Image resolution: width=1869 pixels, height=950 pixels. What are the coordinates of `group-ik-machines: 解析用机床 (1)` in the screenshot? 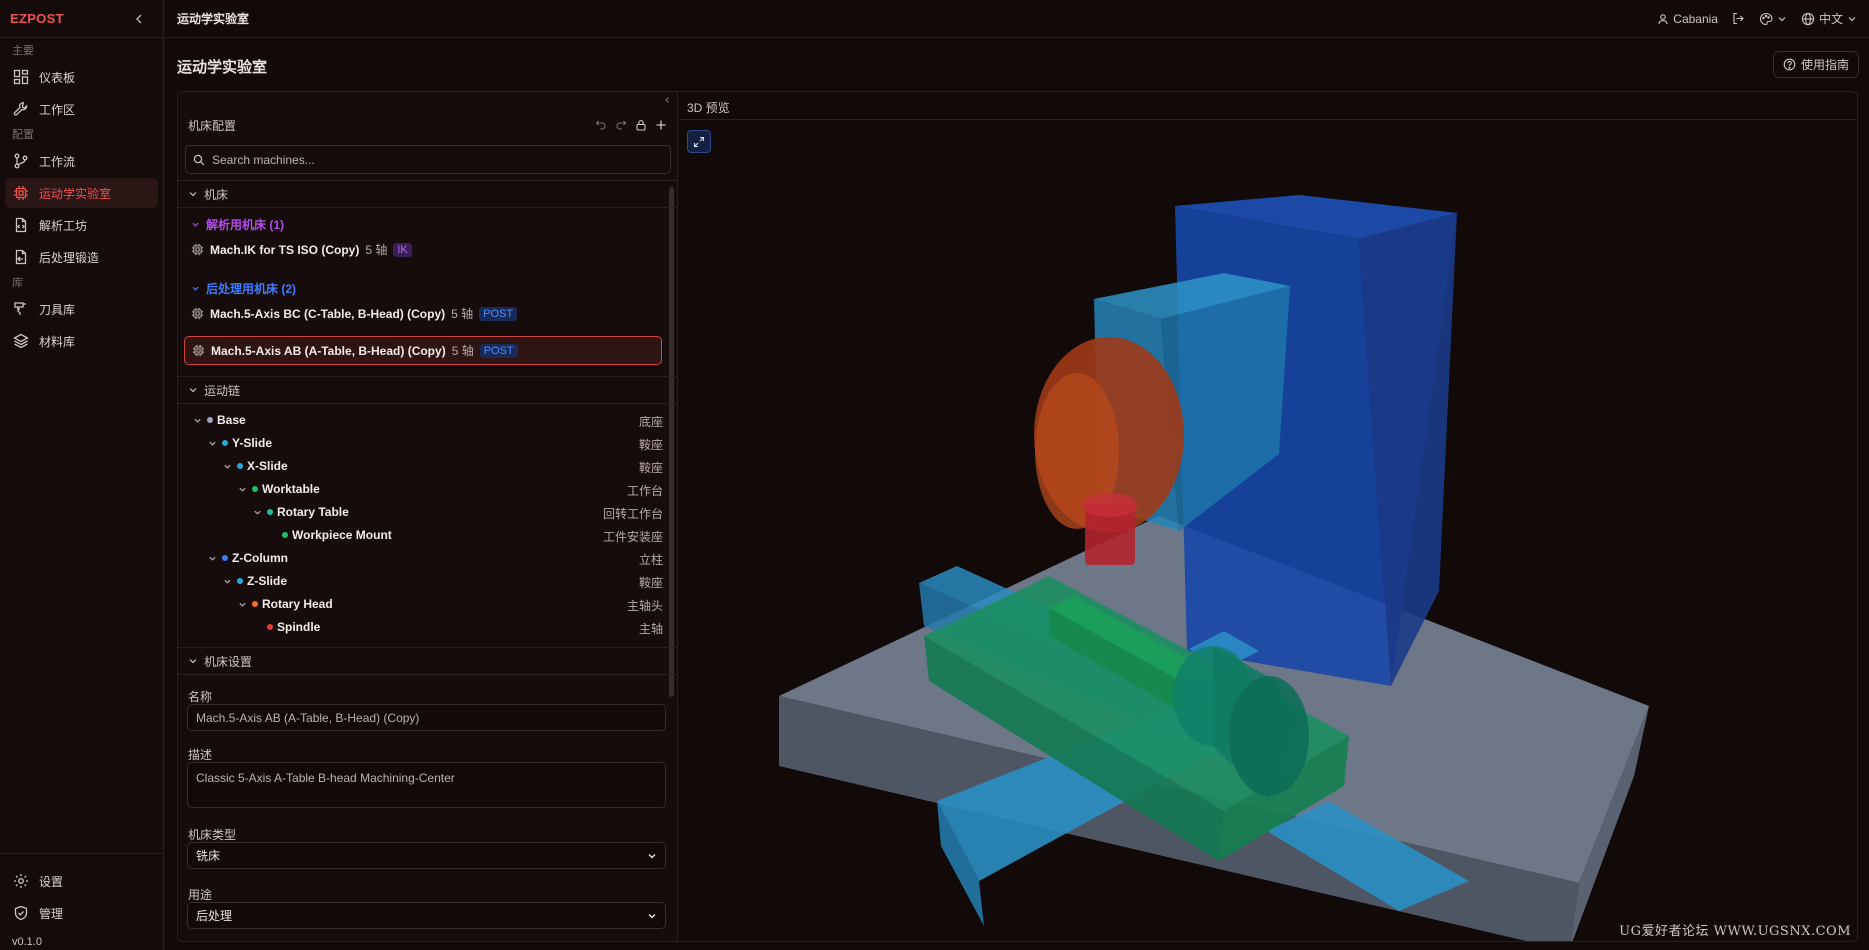 It's located at (237, 224).